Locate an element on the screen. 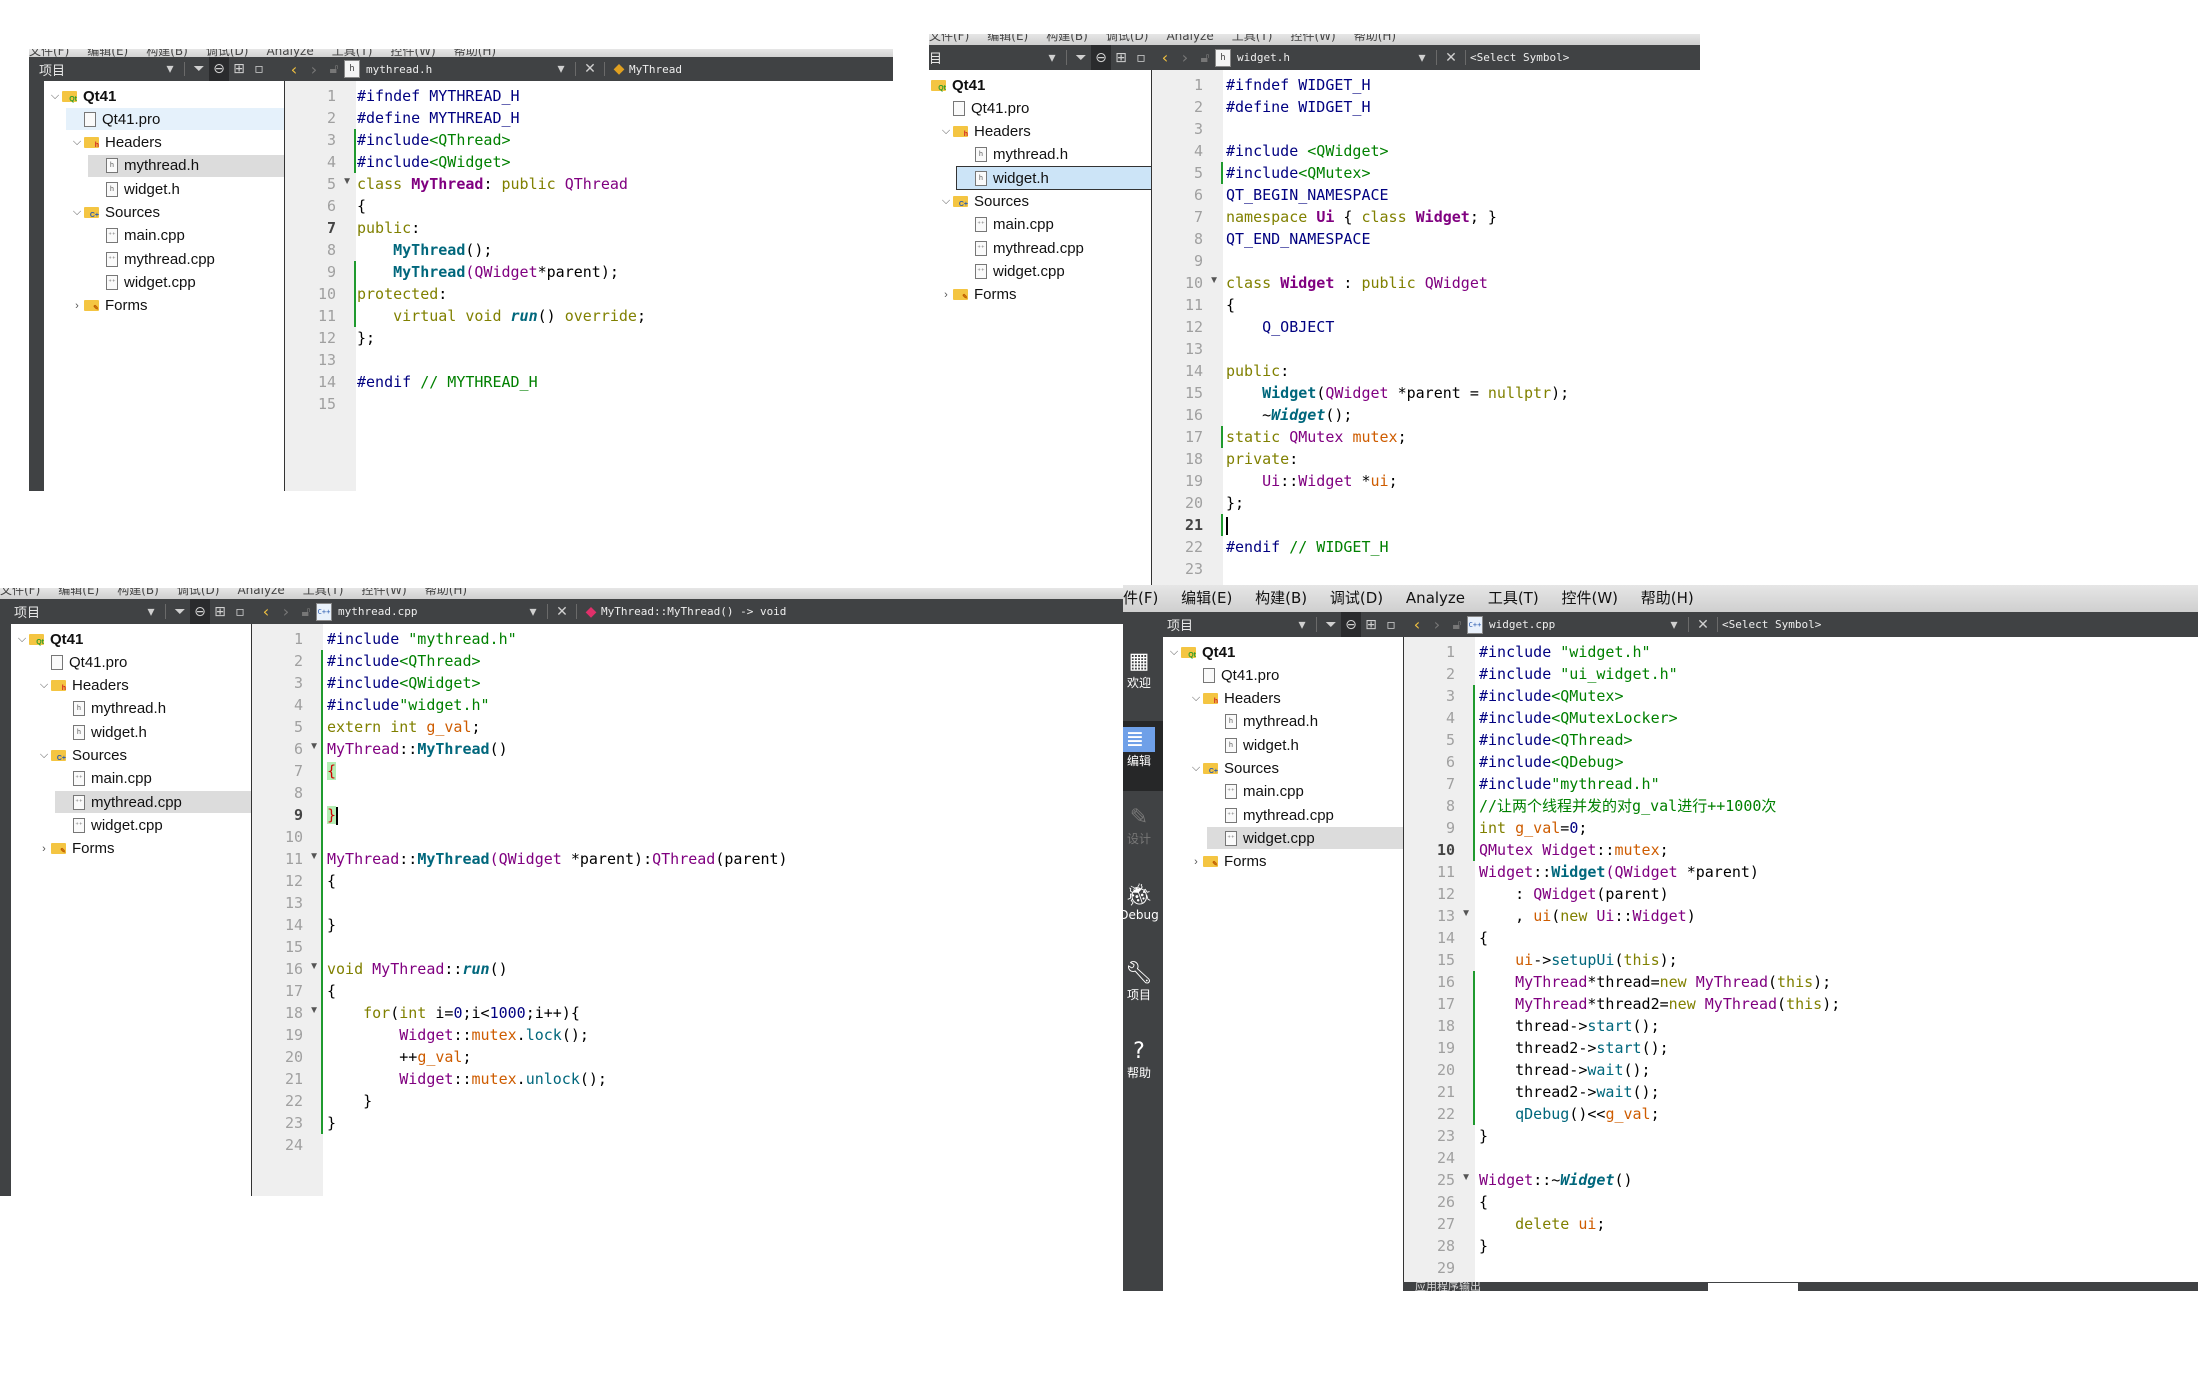 Image resolution: width=2198 pixels, height=1374 pixels. code-line: : QWidget(parent) is located at coordinates (1574, 894).